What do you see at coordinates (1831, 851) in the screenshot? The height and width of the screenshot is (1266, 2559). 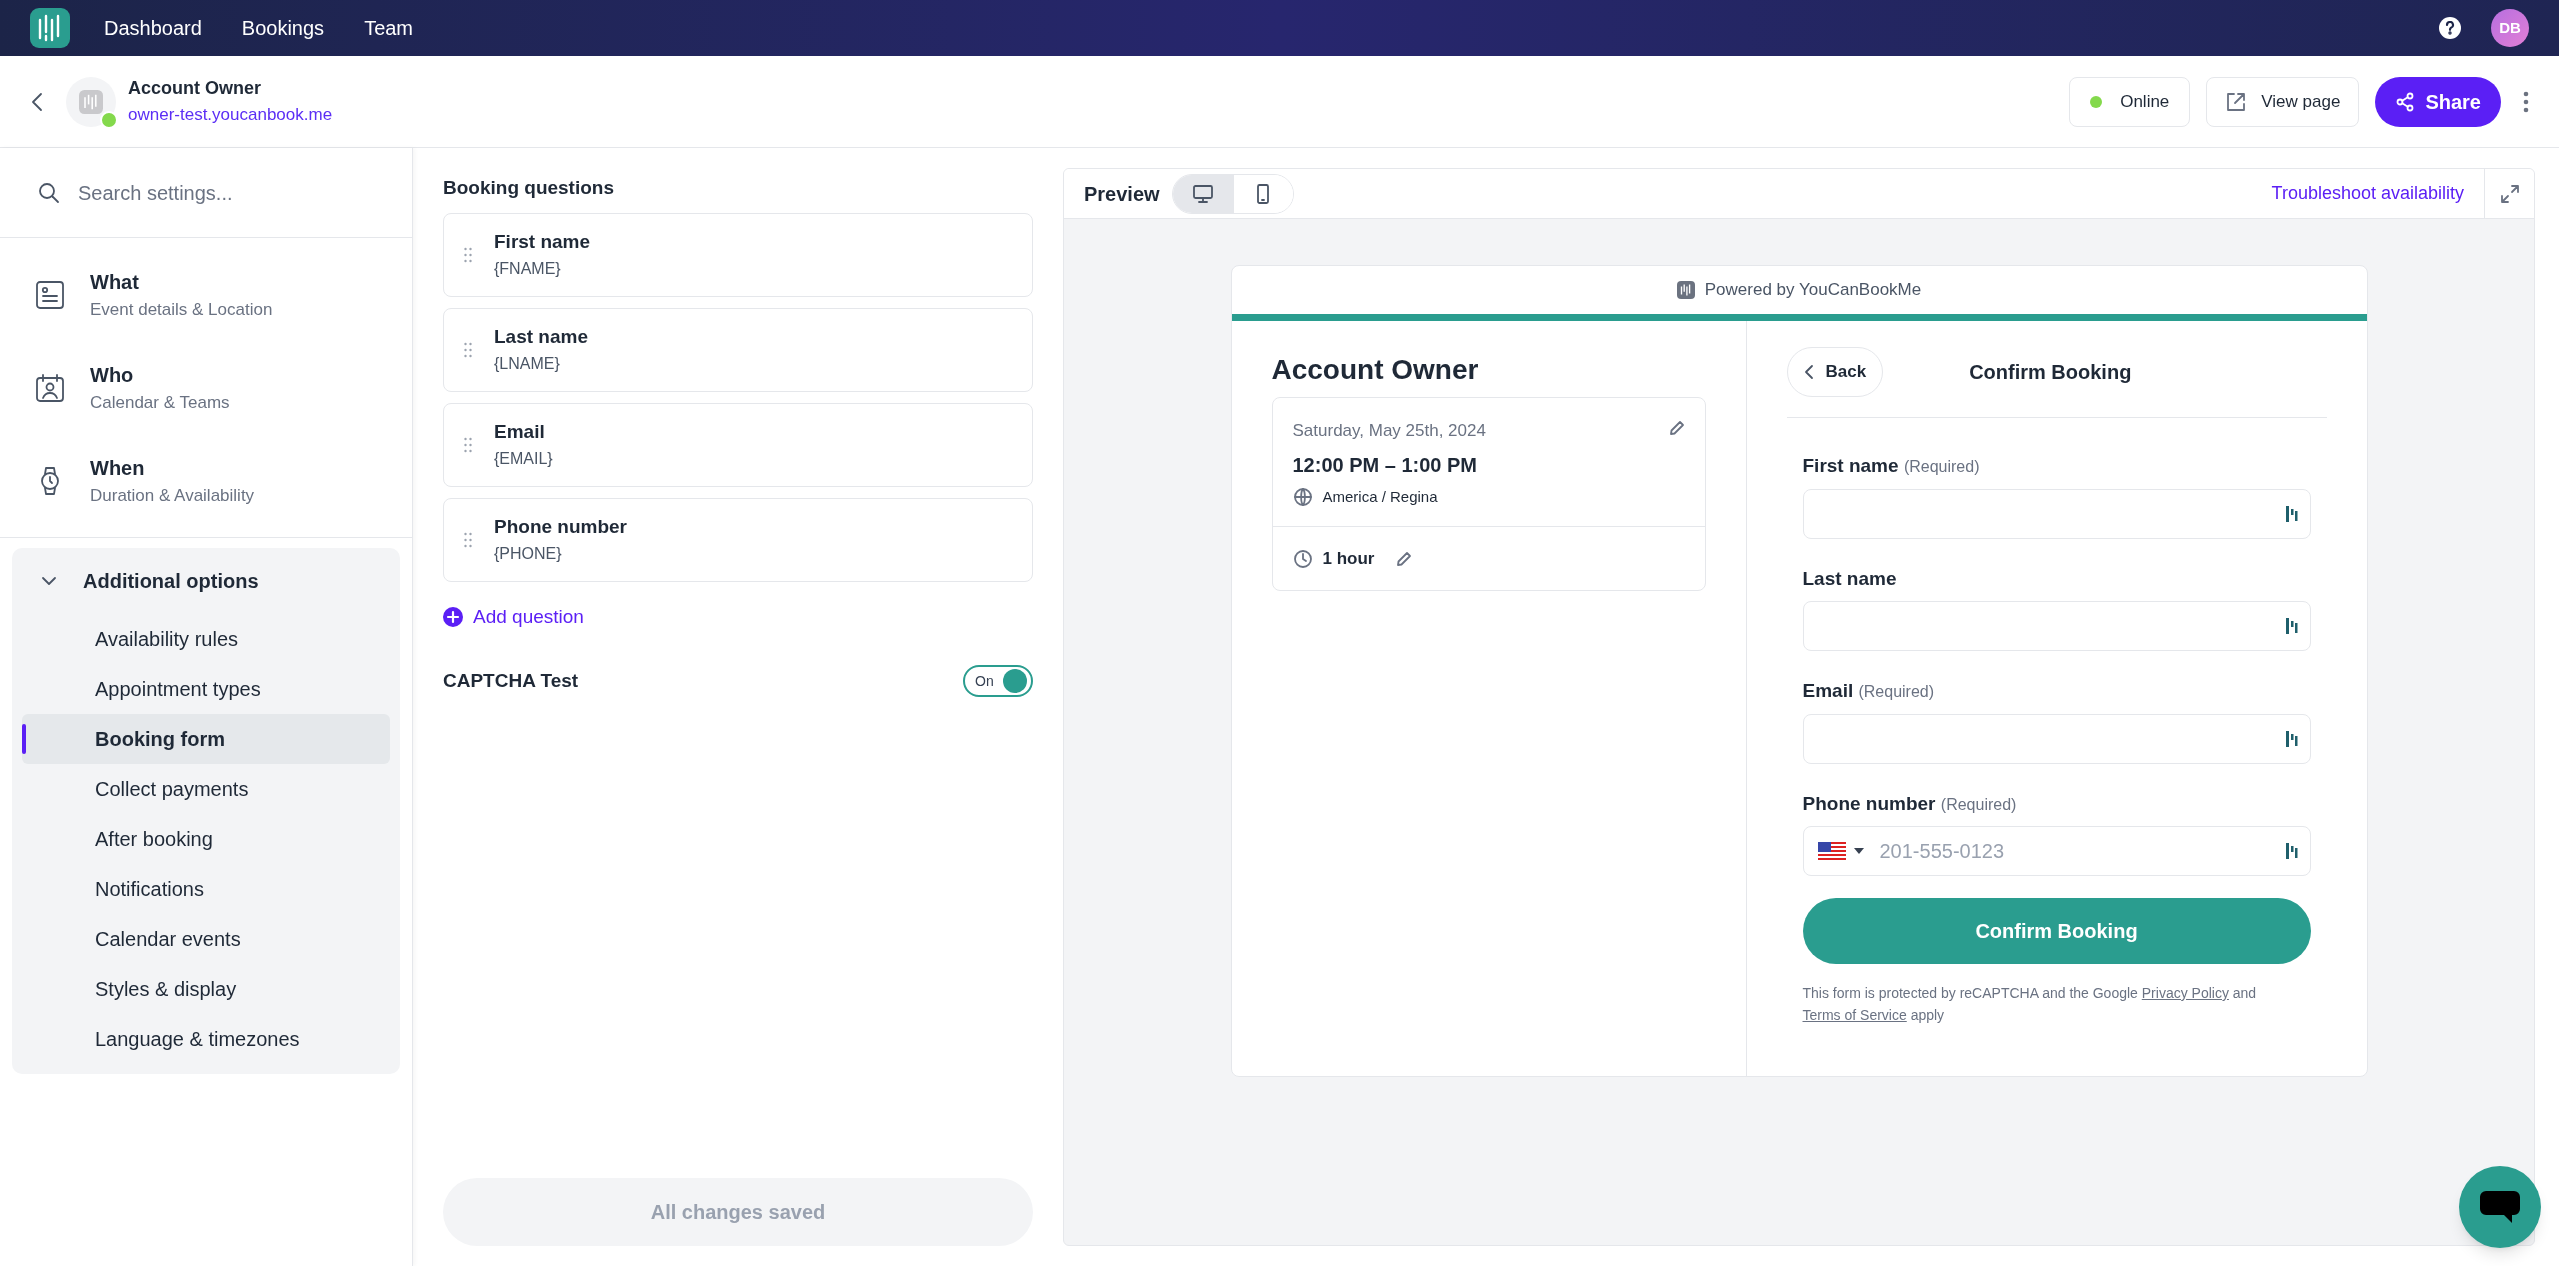 I see `flag-icon` at bounding box center [1831, 851].